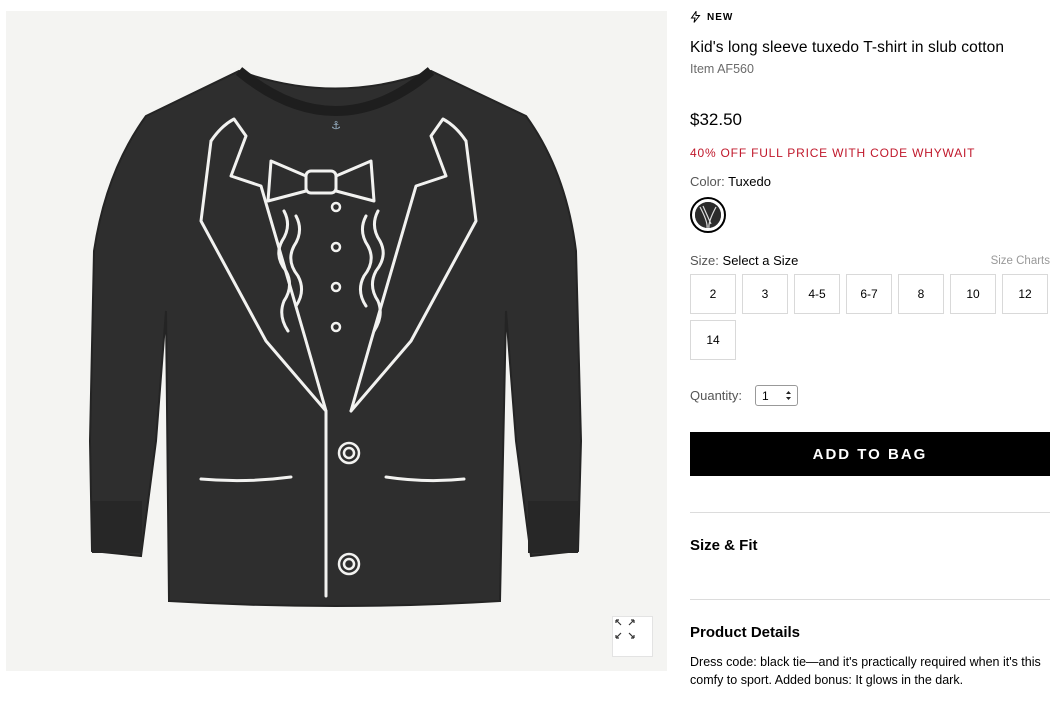 This screenshot has width=1064, height=719. What do you see at coordinates (869, 294) in the screenshot?
I see `size-option: 6-7` at bounding box center [869, 294].